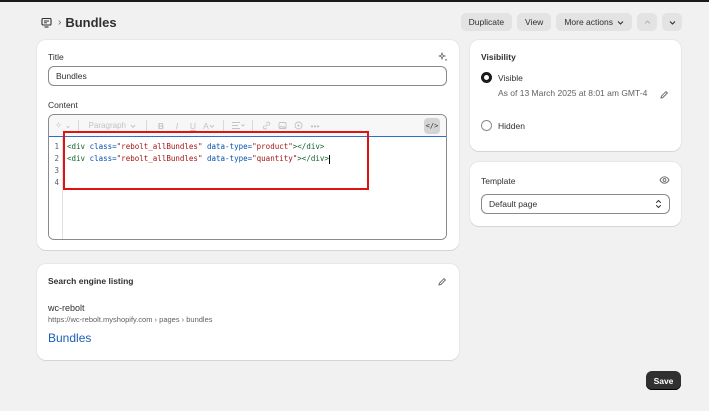 The image size is (709, 411). Describe the element at coordinates (56, 146) in the screenshot. I see `line-number: 1` at that location.